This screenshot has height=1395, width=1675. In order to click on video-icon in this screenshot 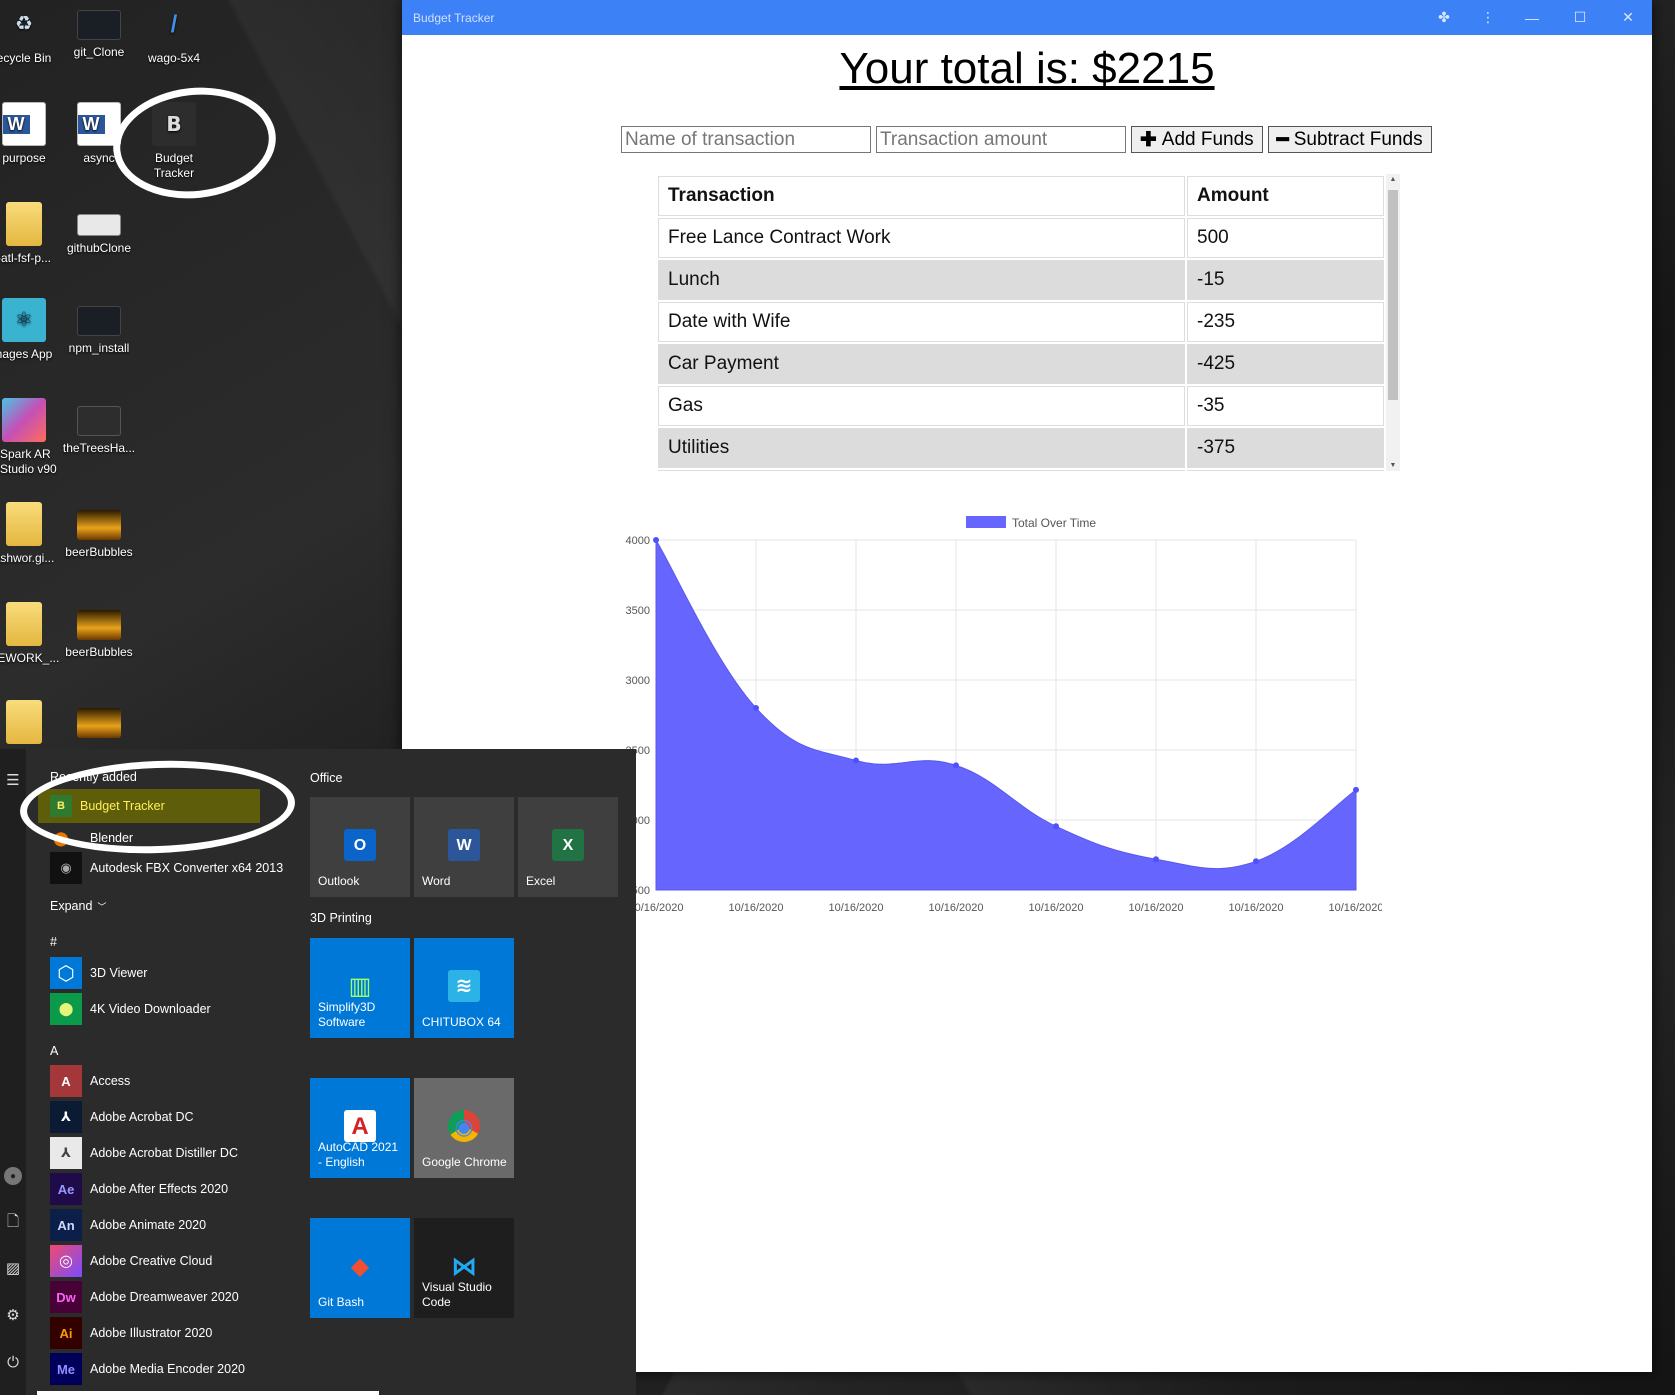, I will do `click(99, 525)`.